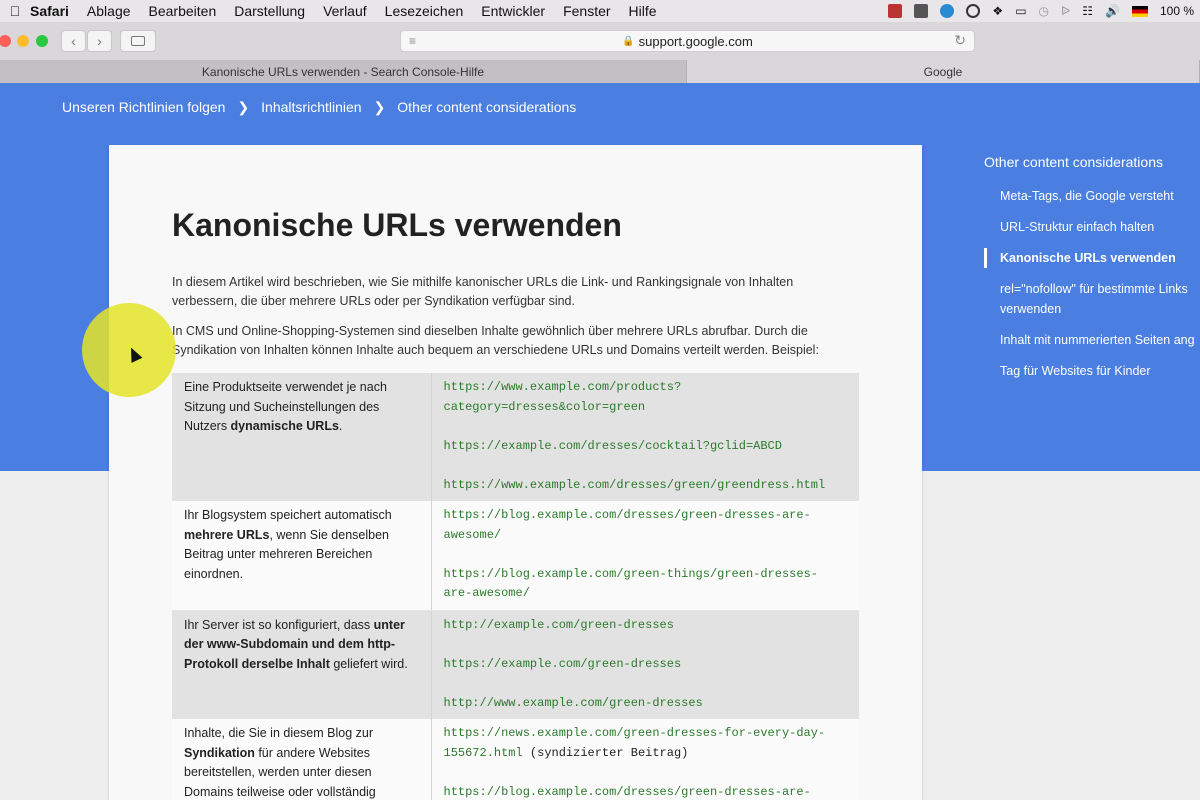  What do you see at coordinates (288, 515) in the screenshot?
I see `description-text: Ihr Blogsystem speichert automatisch` at bounding box center [288, 515].